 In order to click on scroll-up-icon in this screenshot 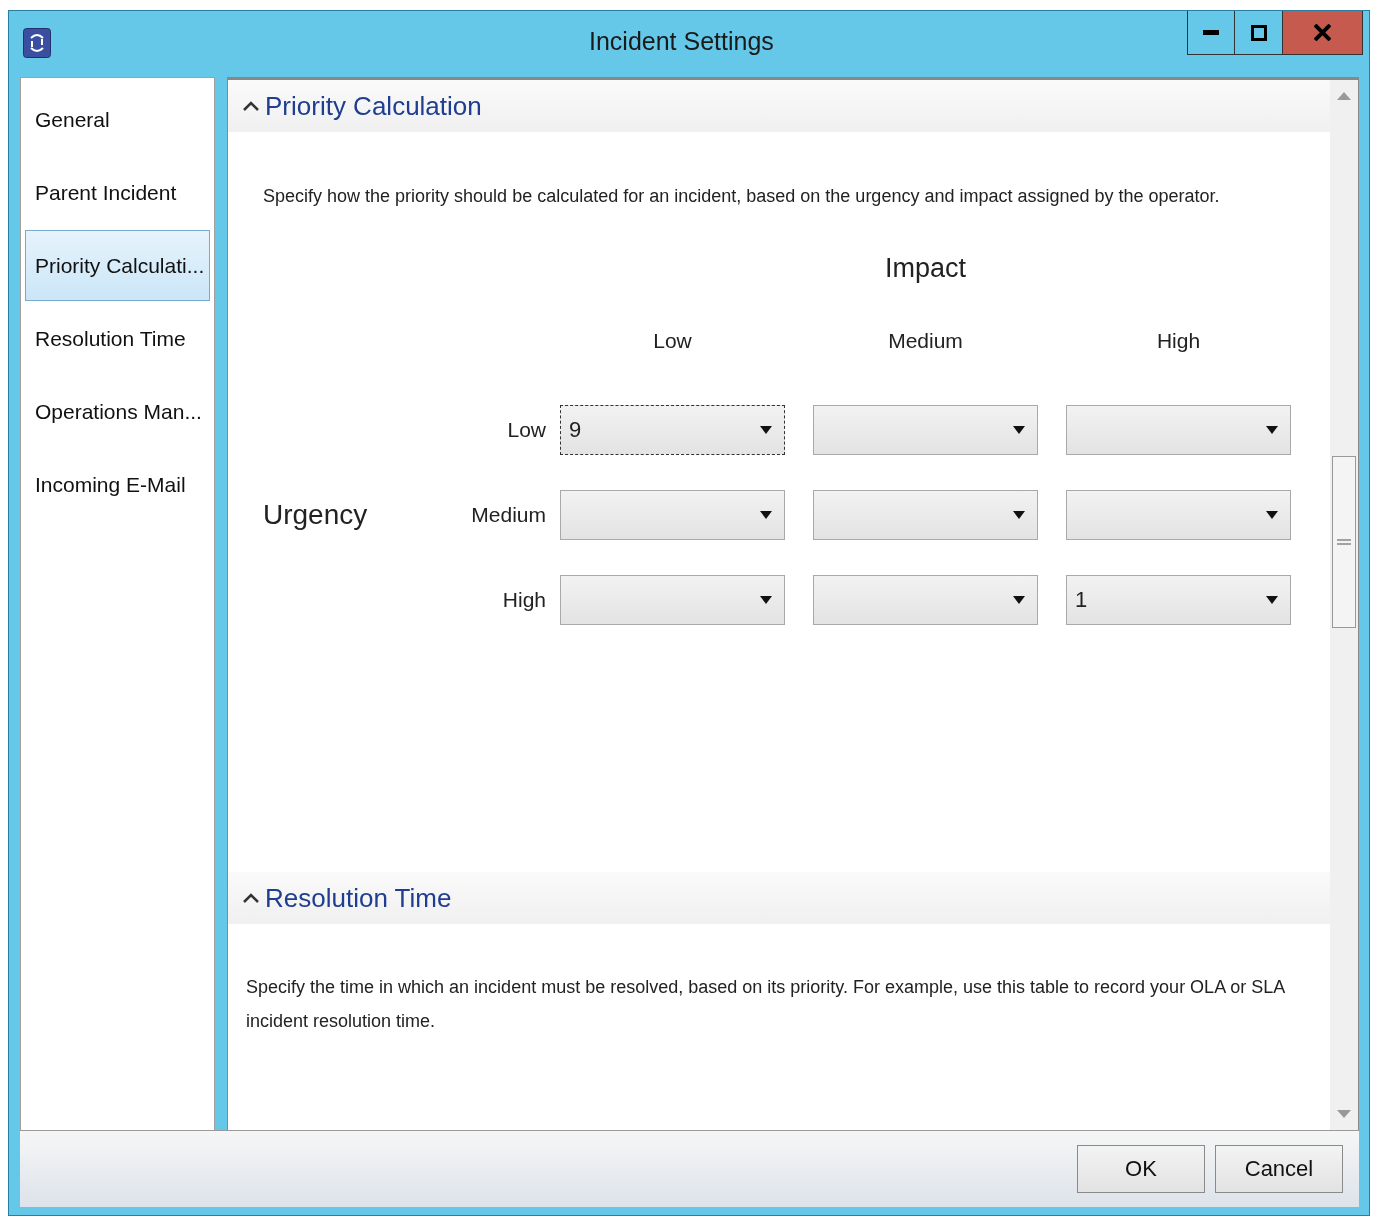, I will do `click(1344, 96)`.